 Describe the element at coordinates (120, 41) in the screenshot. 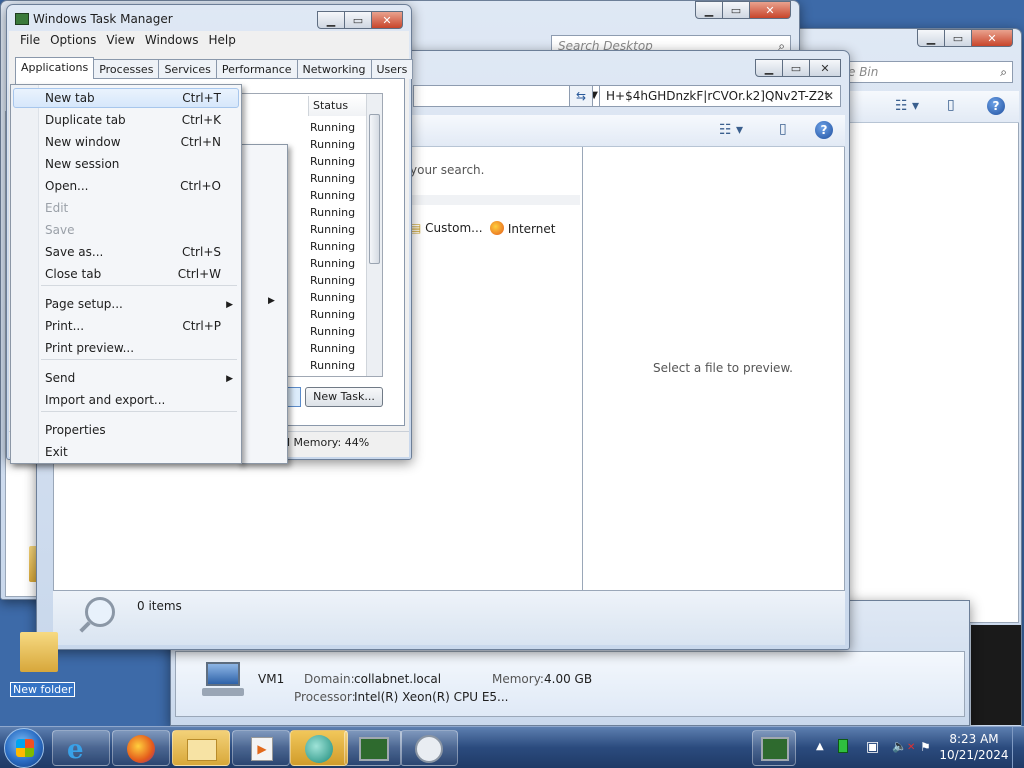

I see `menu-view: View` at that location.